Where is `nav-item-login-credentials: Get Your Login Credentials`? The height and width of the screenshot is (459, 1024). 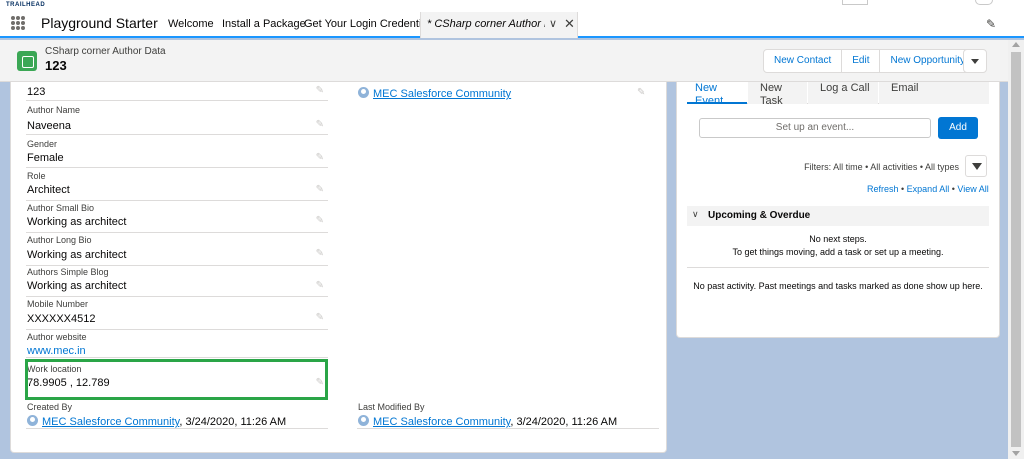
nav-item-login-credentials: Get Your Login Credentials is located at coordinates (369, 24).